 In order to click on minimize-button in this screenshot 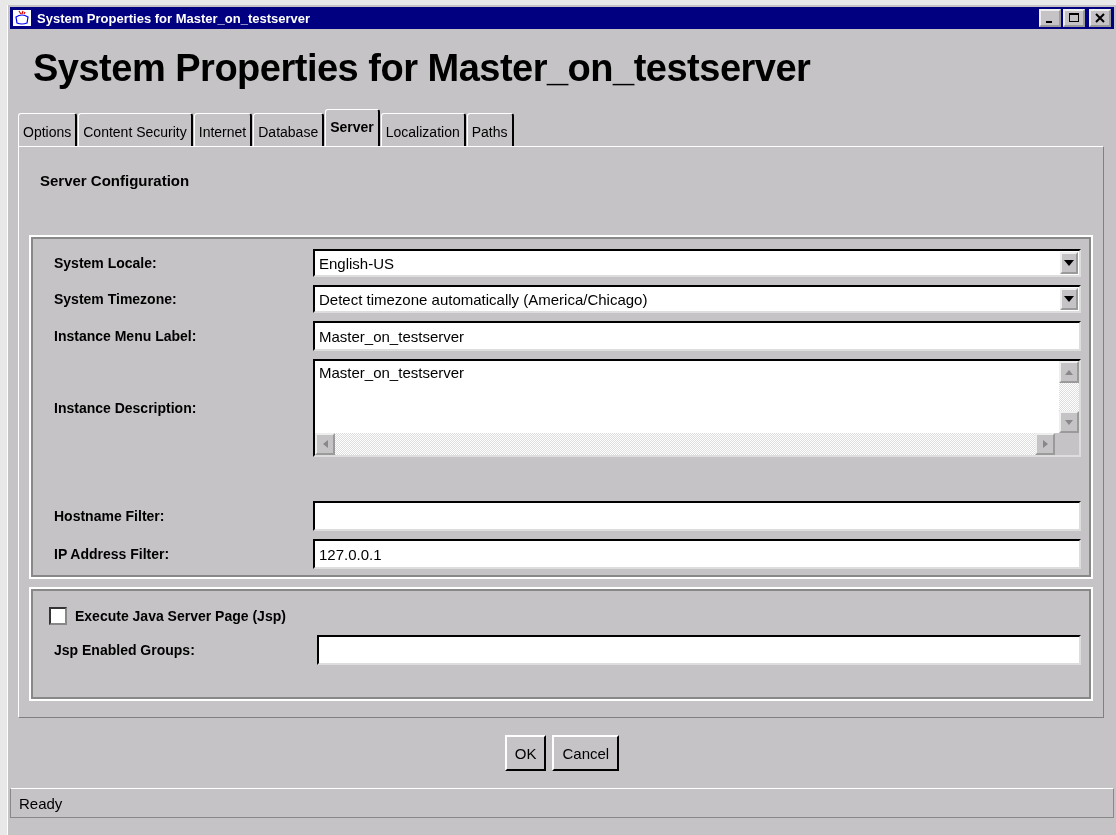, I will do `click(1050, 18)`.